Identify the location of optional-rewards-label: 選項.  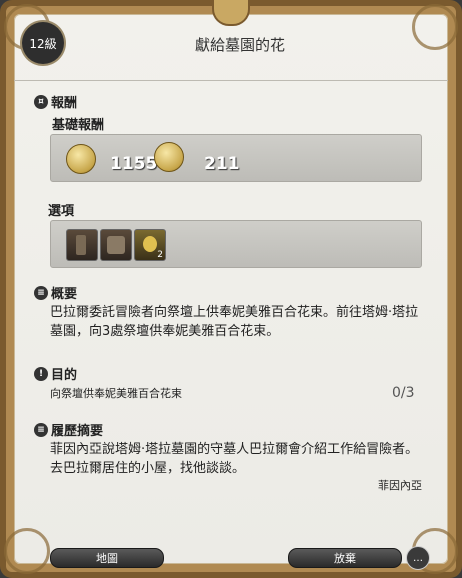
(61, 211).